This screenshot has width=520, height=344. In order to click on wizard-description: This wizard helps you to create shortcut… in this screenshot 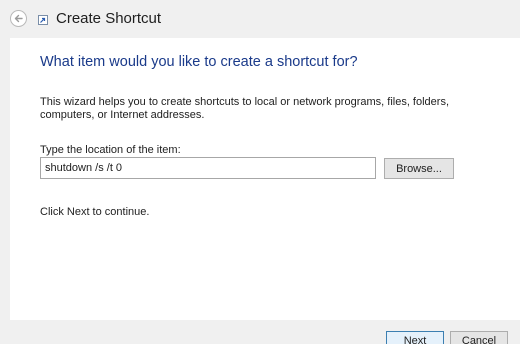, I will do `click(245, 108)`.